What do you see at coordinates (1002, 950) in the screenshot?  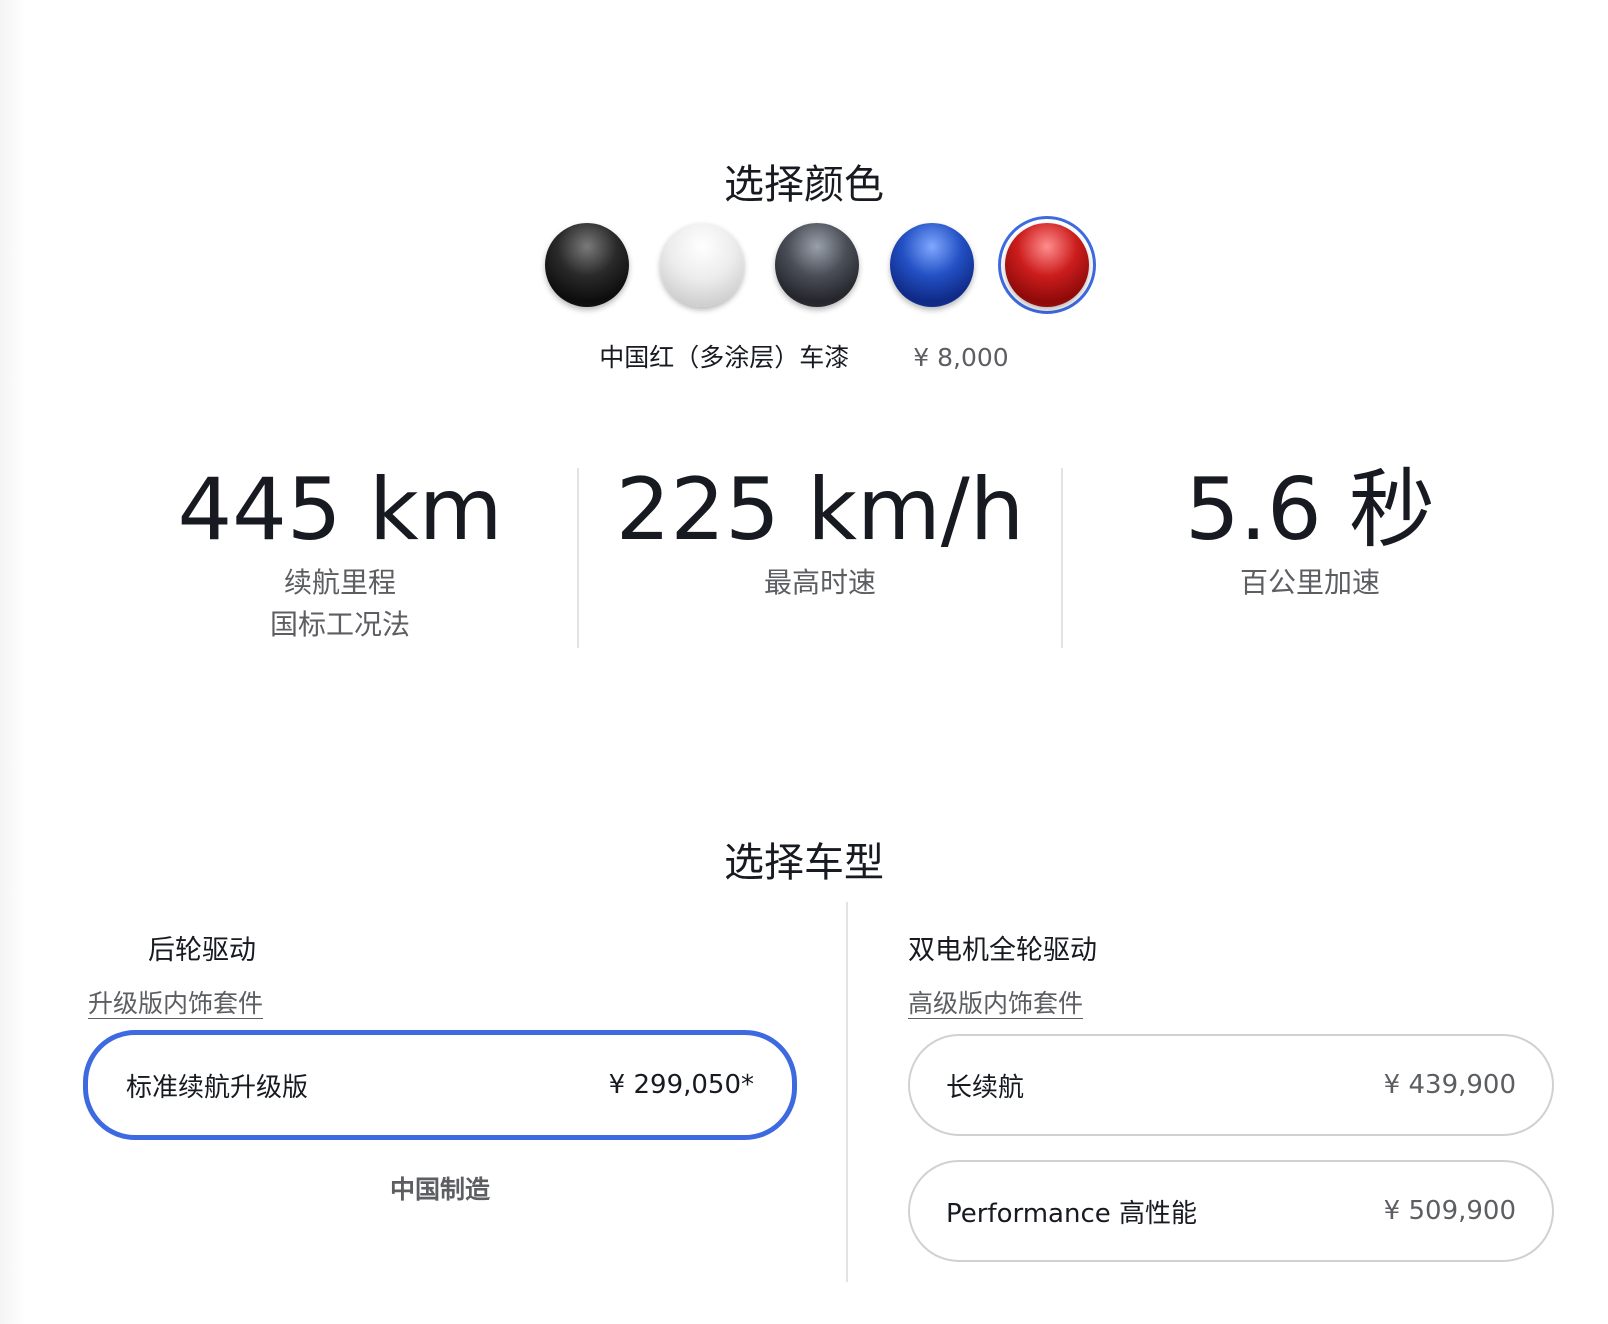 I see `awd-title: 双电机全轮驱动` at bounding box center [1002, 950].